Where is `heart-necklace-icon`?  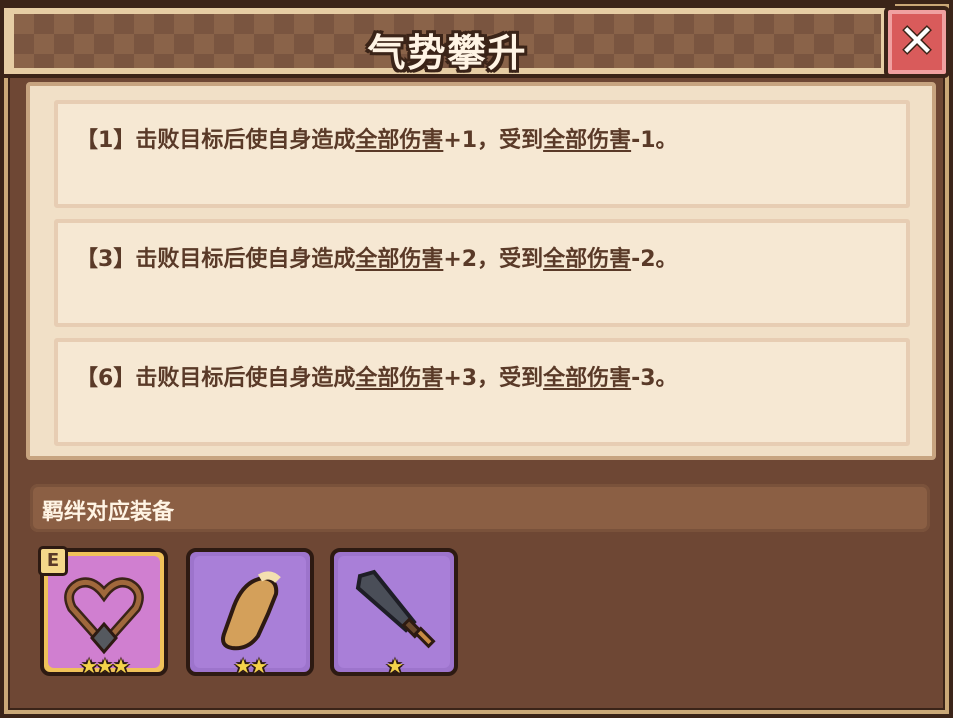 heart-necklace-icon is located at coordinates (104, 616).